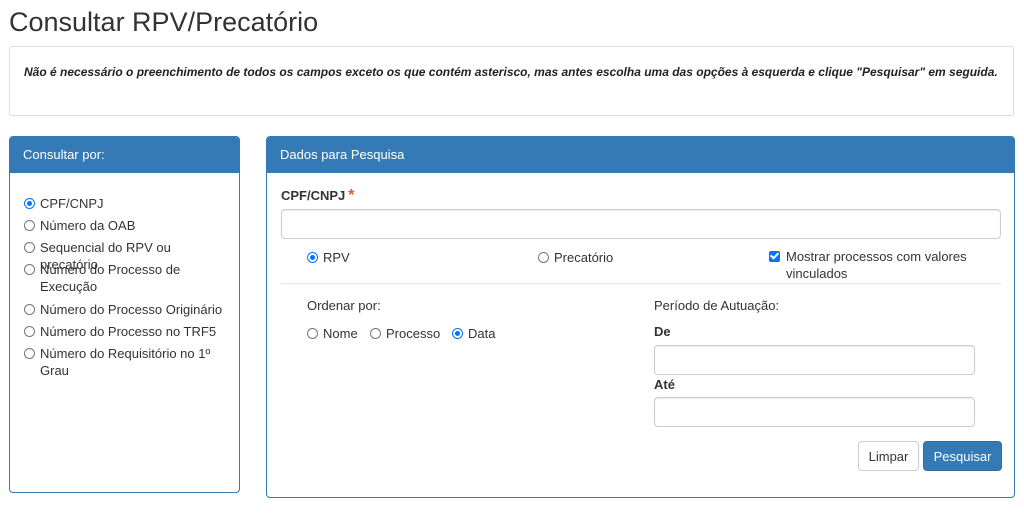 The height and width of the screenshot is (523, 1024). Describe the element at coordinates (29, 225) in the screenshot. I see `radio-oab` at that location.